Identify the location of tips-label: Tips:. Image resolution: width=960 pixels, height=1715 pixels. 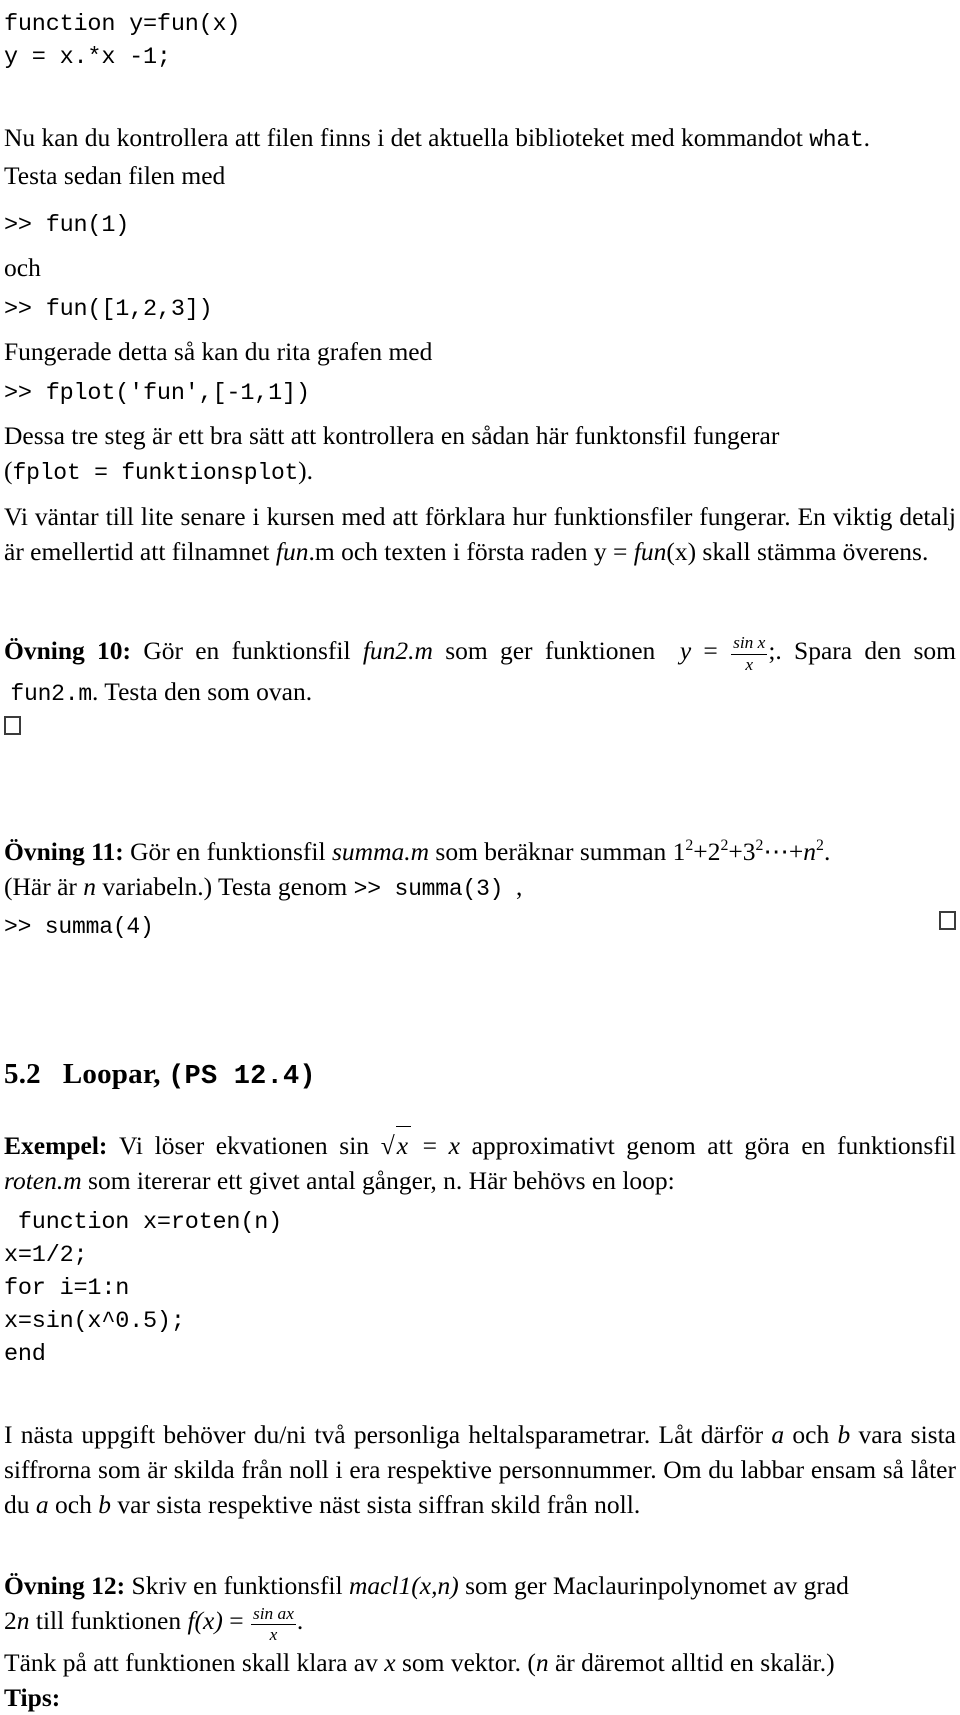
(32, 1697).